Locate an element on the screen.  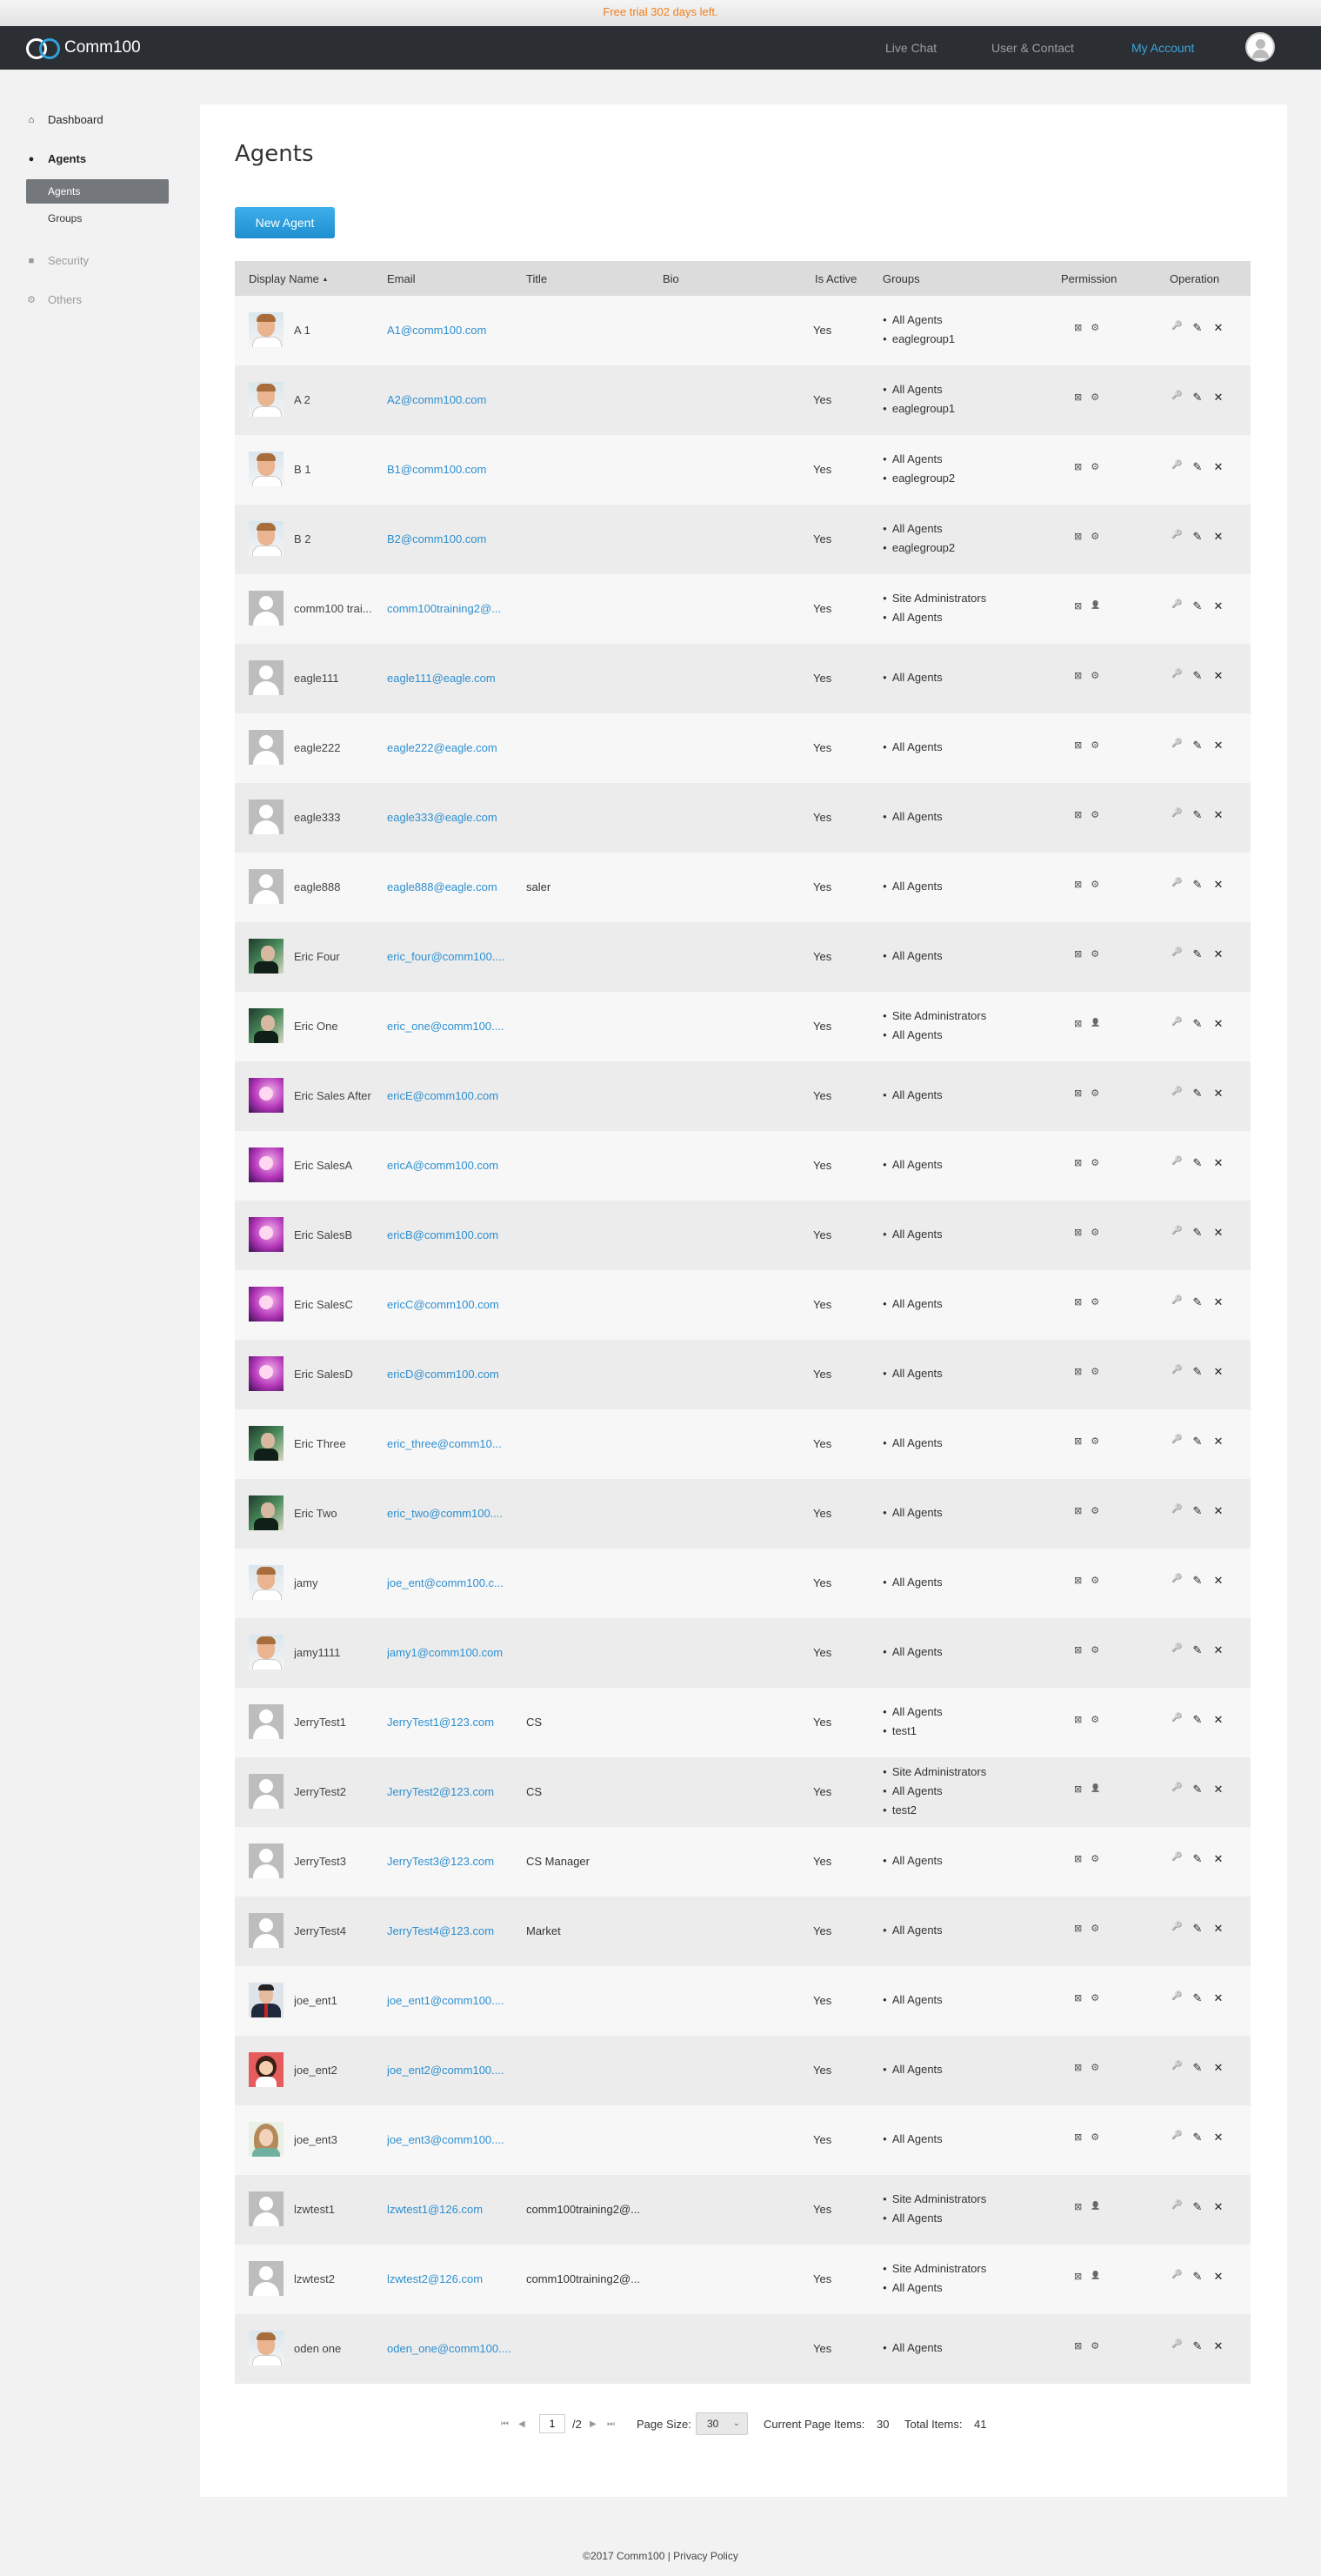
nav-live-chat: Live Chat is located at coordinates (911, 48).